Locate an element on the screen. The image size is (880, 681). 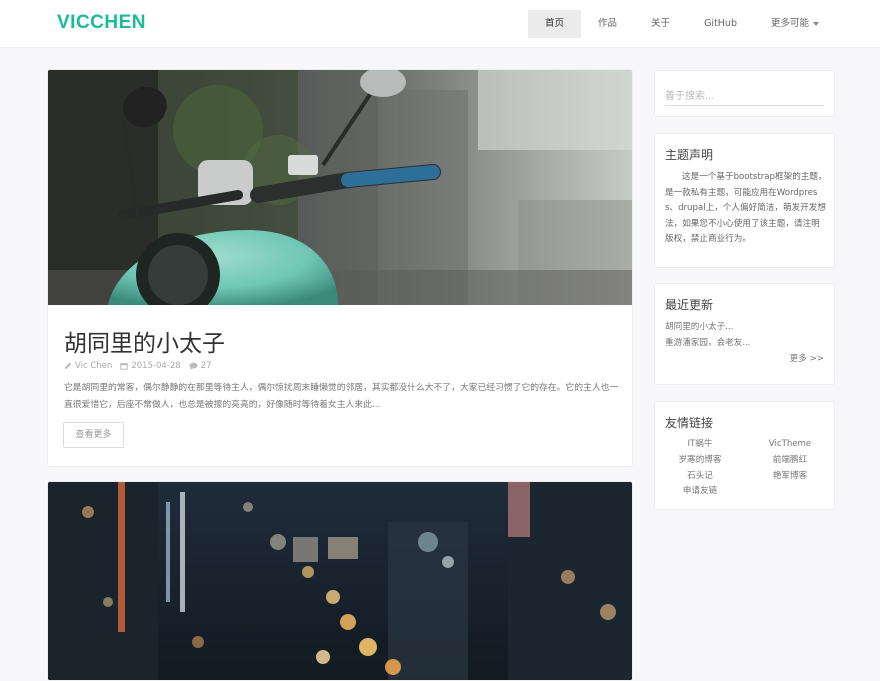
pencil-icon is located at coordinates (68, 366).